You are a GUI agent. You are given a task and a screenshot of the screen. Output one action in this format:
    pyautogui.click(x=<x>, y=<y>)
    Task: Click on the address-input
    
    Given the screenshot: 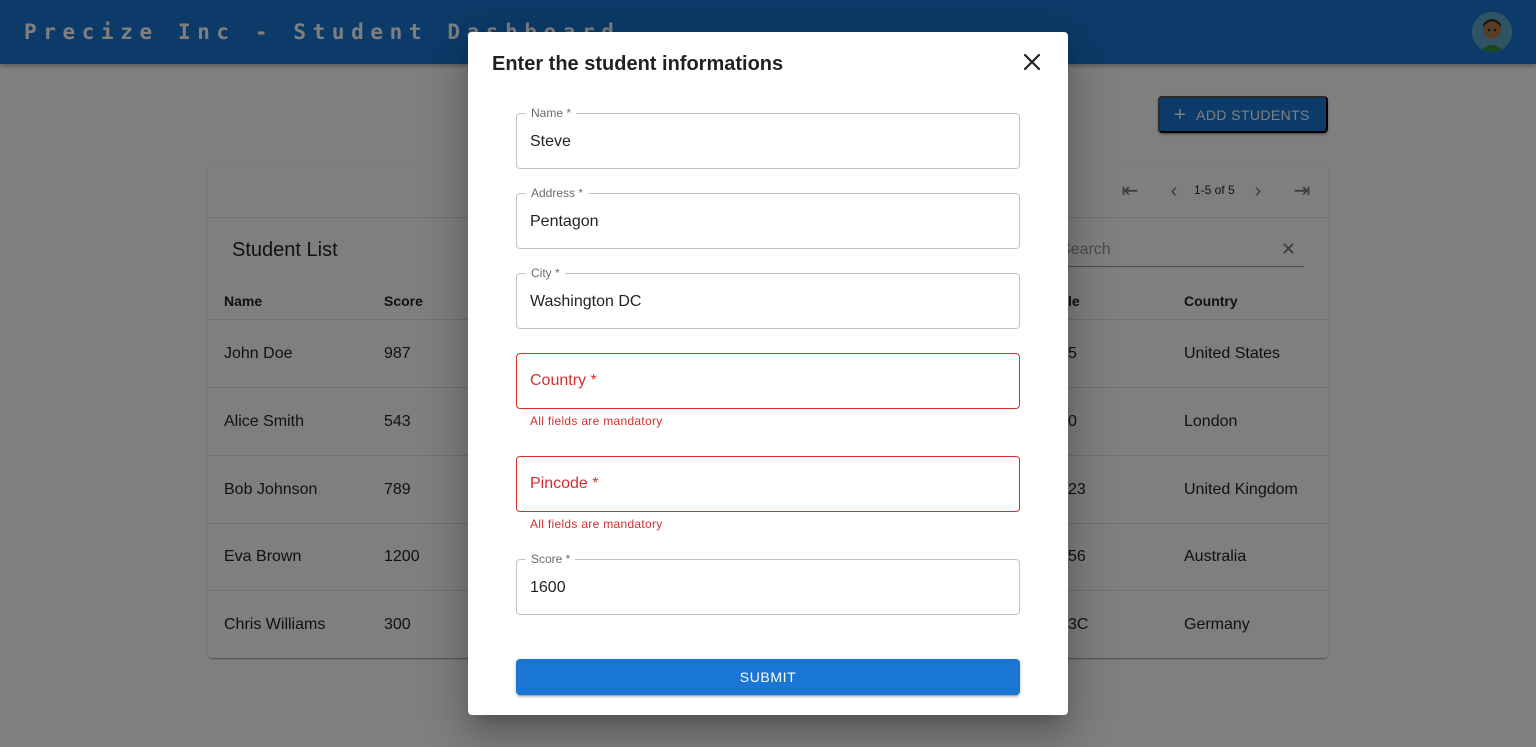 What is the action you would take?
    pyautogui.click(x=765, y=222)
    